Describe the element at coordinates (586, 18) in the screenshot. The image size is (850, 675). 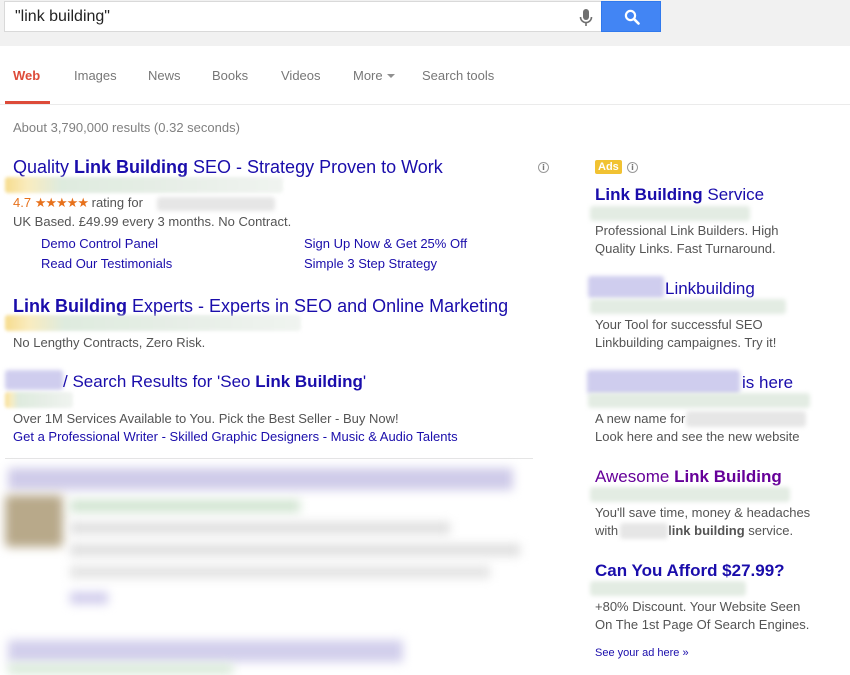
I see `microphone-icon` at that location.